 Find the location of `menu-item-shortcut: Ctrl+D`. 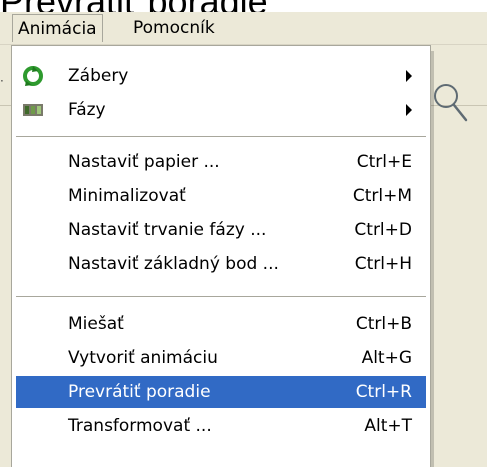

menu-item-shortcut: Ctrl+D is located at coordinates (383, 230).